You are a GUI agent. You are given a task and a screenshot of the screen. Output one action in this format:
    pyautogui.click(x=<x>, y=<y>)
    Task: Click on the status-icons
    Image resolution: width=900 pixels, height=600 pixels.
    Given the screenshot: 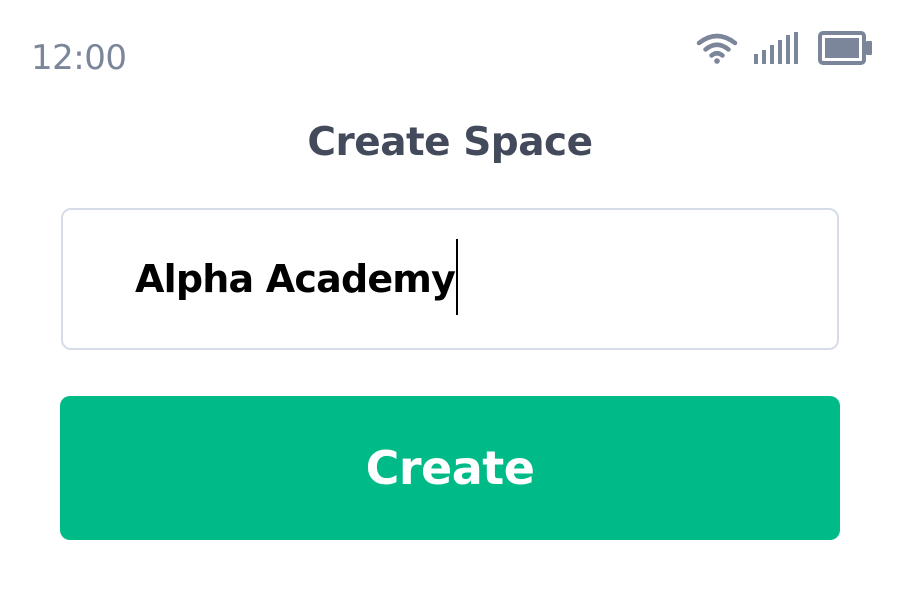 What is the action you would take?
    pyautogui.click(x=784, y=48)
    